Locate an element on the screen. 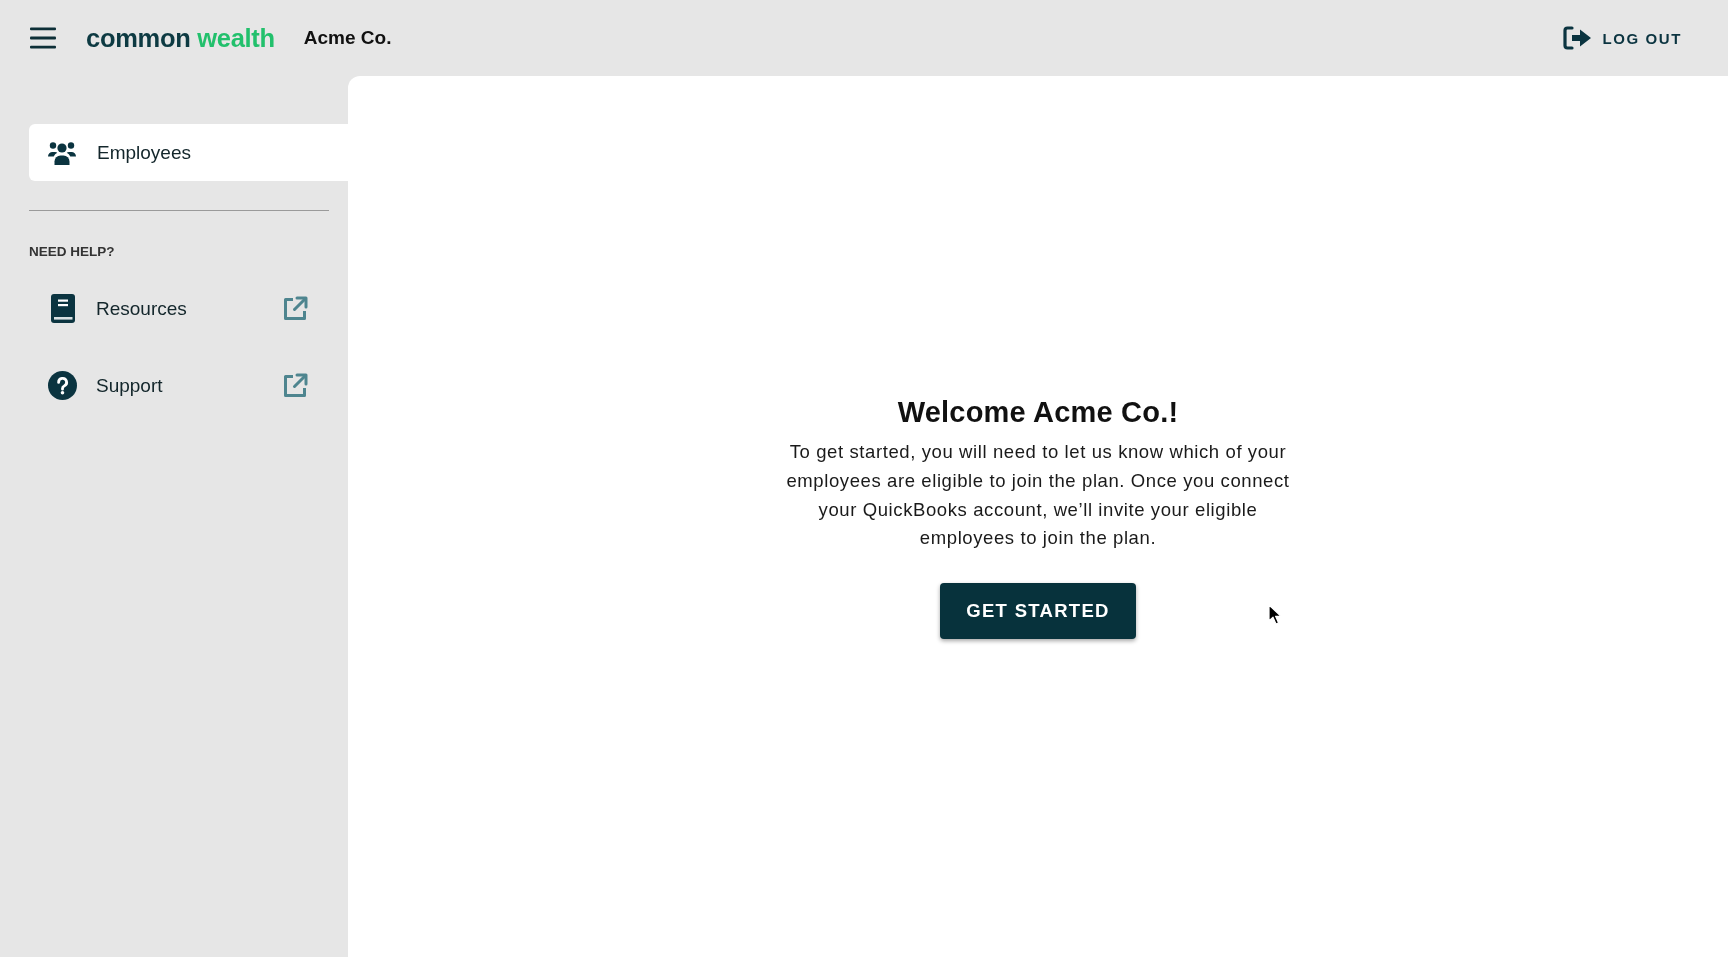 The height and width of the screenshot is (957, 1728). company-name: Acme Co. is located at coordinates (347, 38).